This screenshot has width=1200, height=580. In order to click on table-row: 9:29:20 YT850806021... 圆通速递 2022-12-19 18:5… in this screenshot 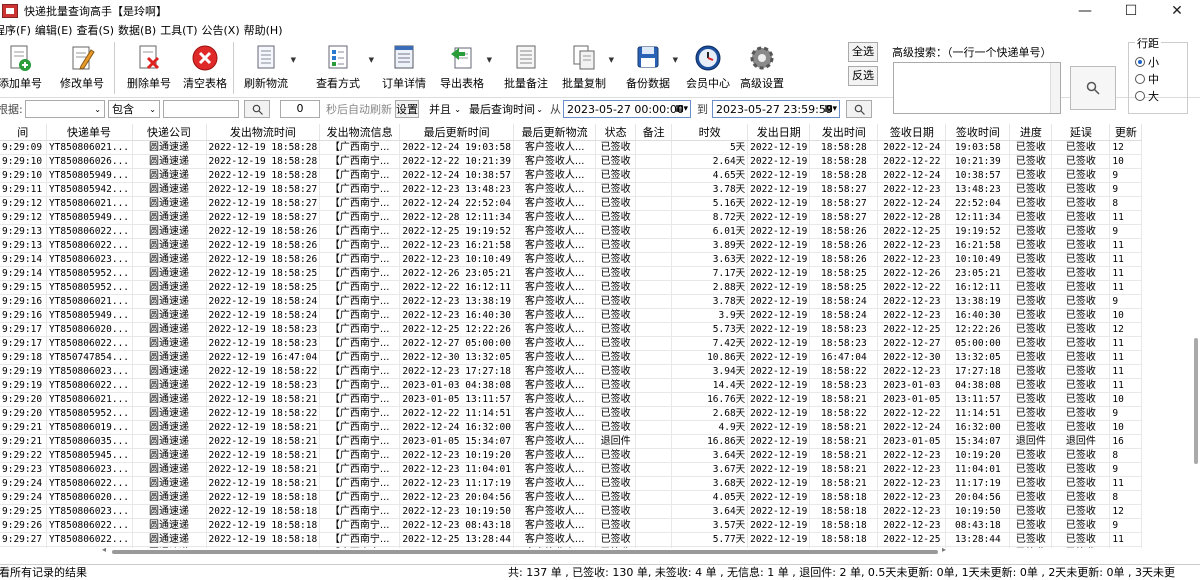, I will do `click(571, 399)`.